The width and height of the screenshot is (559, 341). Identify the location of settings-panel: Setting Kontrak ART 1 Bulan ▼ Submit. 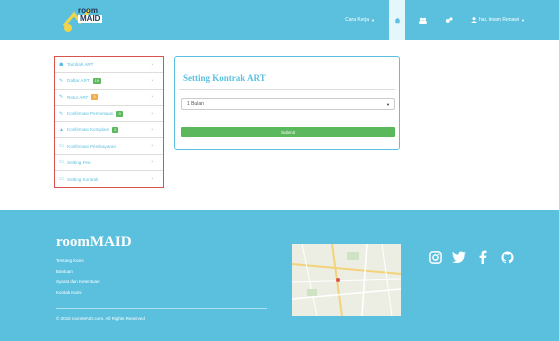
(287, 103).